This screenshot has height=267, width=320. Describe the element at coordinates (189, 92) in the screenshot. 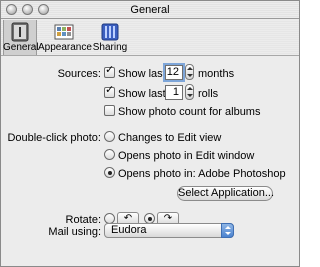

I see `rolls-stepper` at that location.